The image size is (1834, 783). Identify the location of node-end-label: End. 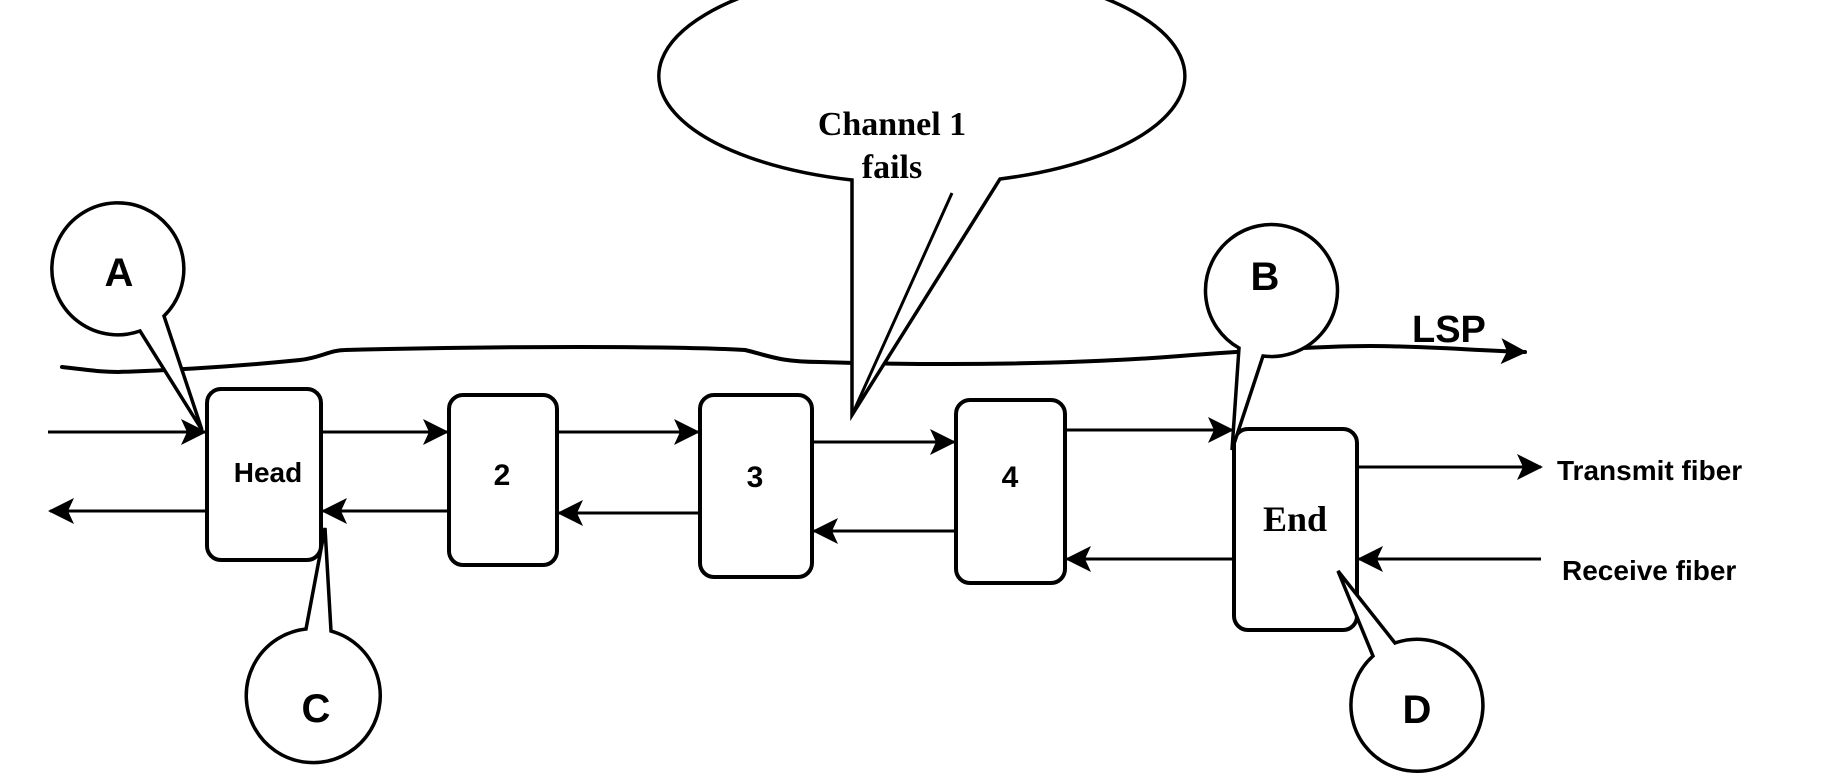
(1295, 519).